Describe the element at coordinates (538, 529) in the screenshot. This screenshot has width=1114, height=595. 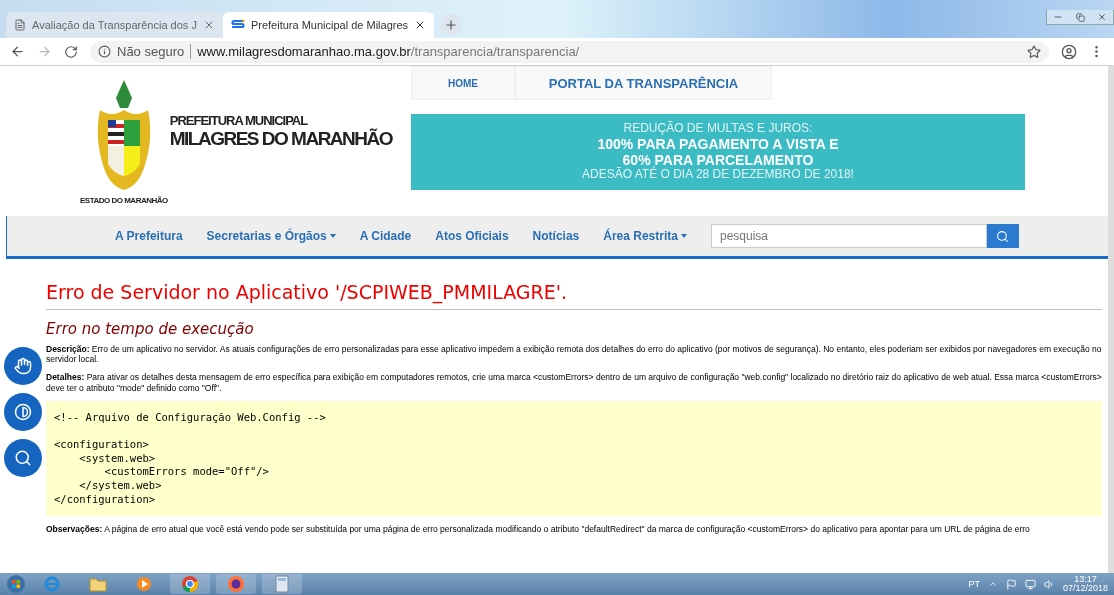
I see `error-note: Observações: A página de erro atual que você está vendo pode ser substituída por uma página de erro personalizada modificando o atributo "defaultRedirect" da marca de configuração <customErrors> do aplicativo para apontar para um URL de página de erro` at that location.